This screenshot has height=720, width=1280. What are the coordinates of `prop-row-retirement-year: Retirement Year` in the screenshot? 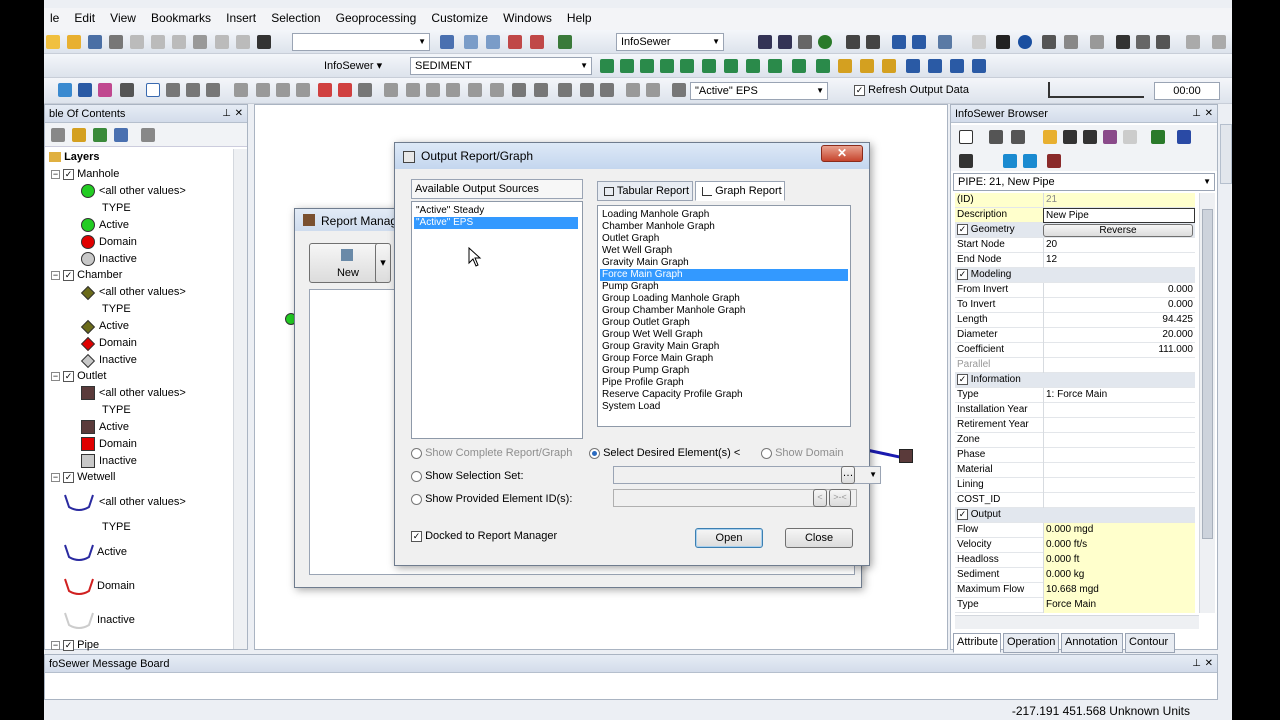 It's located at (1075, 425).